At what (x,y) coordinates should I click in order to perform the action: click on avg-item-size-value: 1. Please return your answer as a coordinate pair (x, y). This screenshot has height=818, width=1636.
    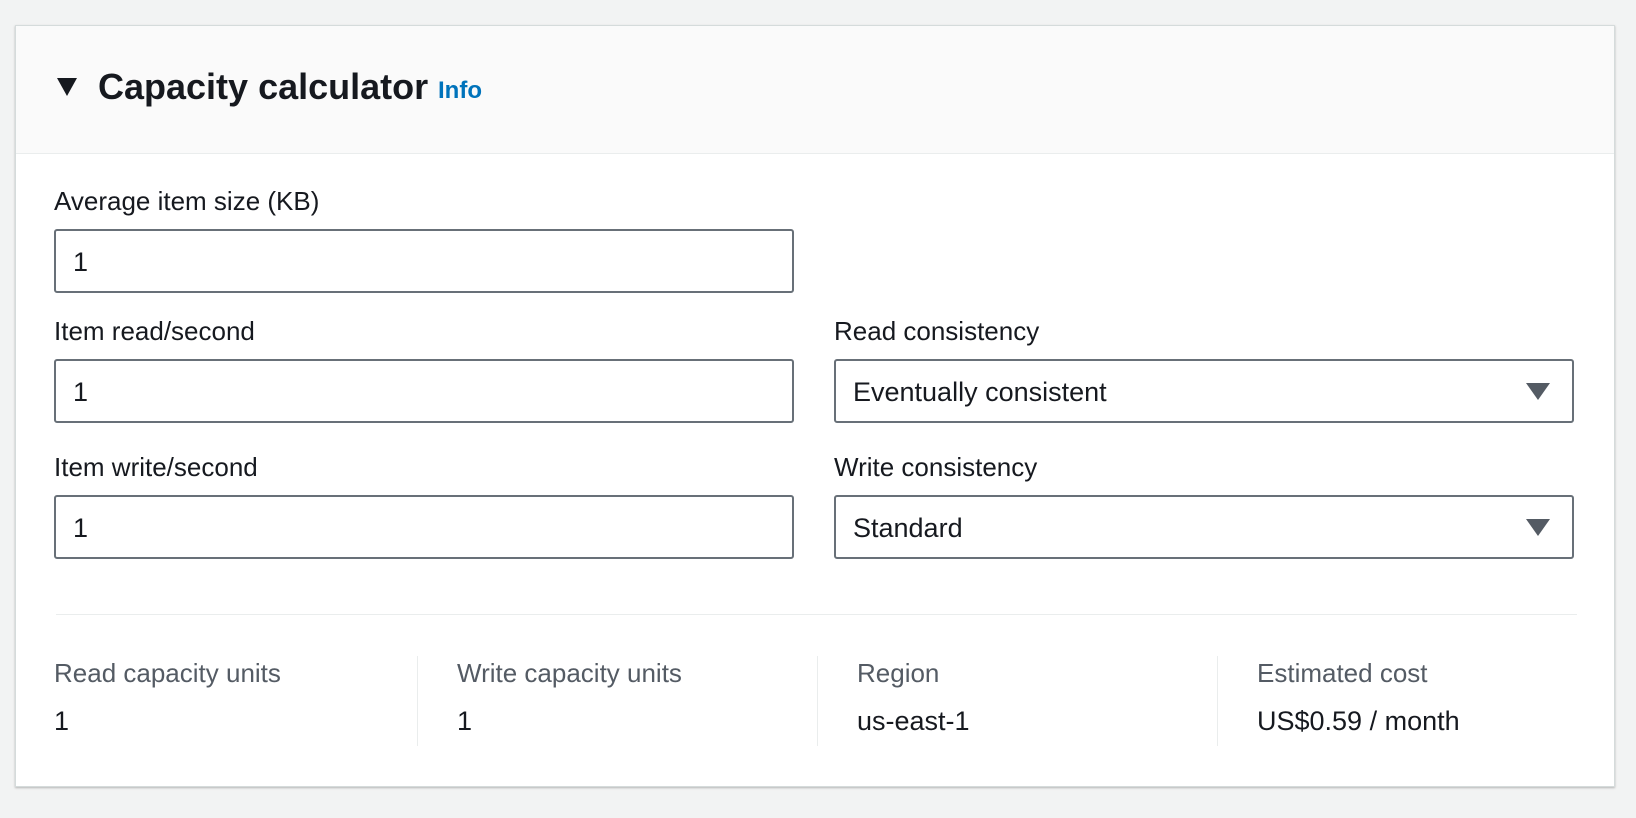
    Looking at the image, I should click on (81, 262).